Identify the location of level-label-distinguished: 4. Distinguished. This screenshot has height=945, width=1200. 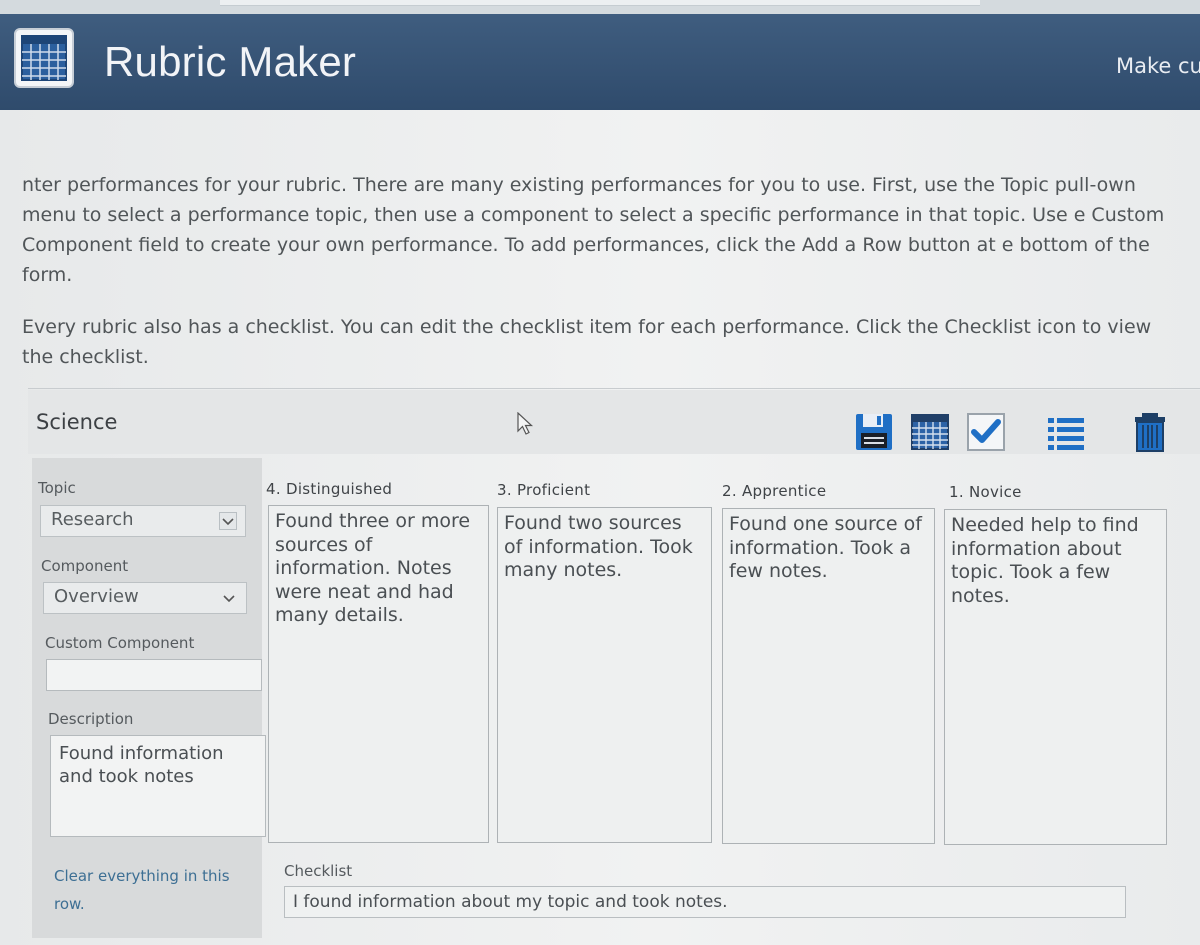
(329, 489).